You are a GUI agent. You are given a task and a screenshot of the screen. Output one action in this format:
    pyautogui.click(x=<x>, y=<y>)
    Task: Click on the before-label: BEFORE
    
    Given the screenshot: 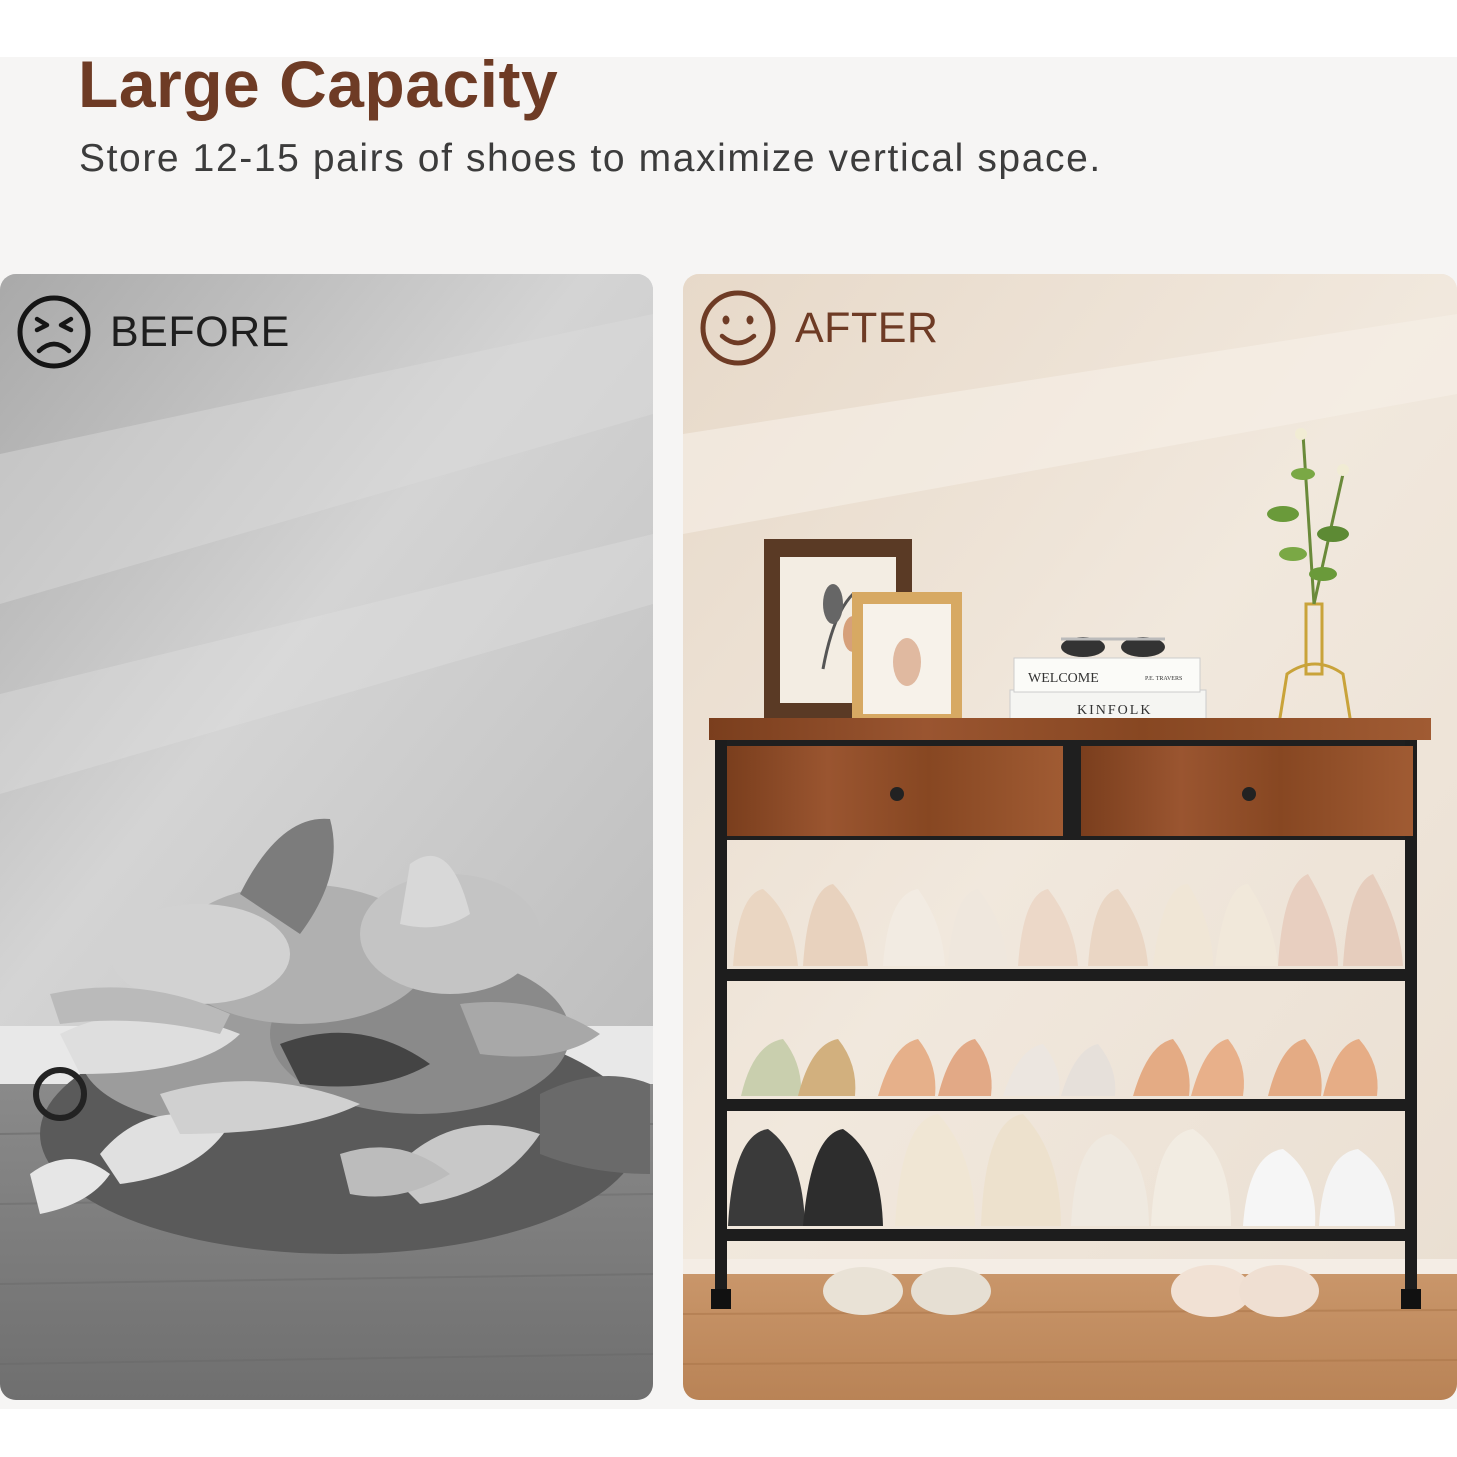 What is the action you would take?
    pyautogui.click(x=200, y=331)
    